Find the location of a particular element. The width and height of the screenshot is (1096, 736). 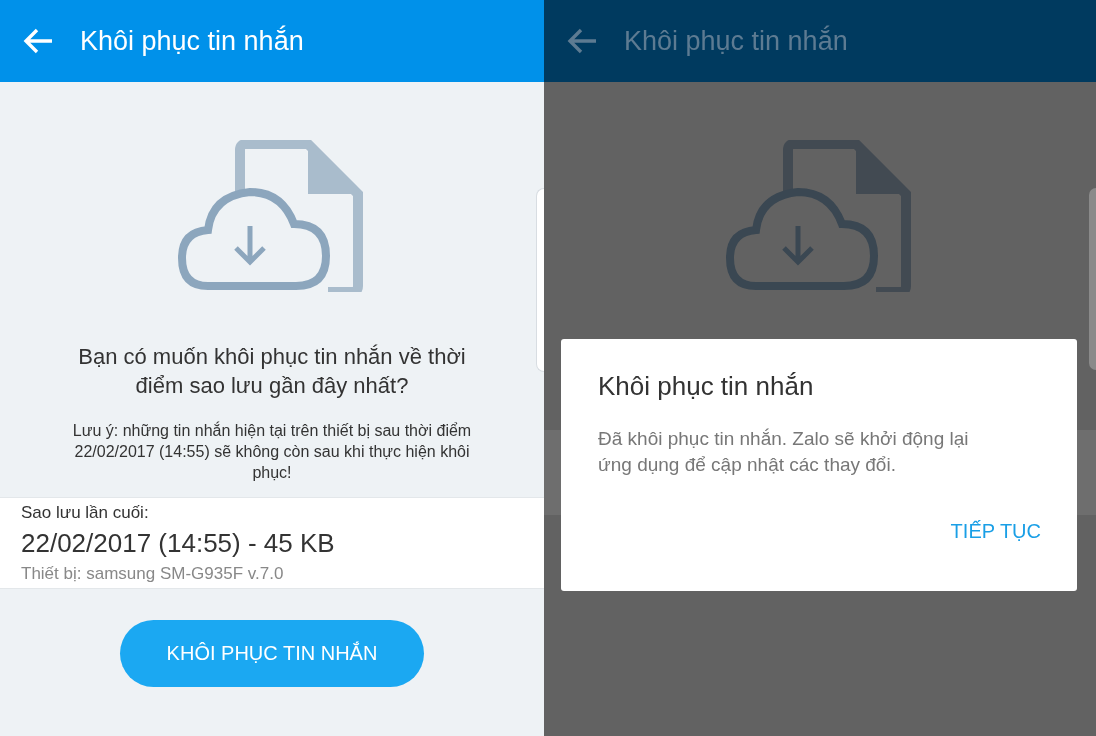

dialog-message: Đã khôi phục tin nhắn. Zalo sẽ khởi động lại ứng dụng để cập nhật các thay đổi. is located at coordinates (784, 452).